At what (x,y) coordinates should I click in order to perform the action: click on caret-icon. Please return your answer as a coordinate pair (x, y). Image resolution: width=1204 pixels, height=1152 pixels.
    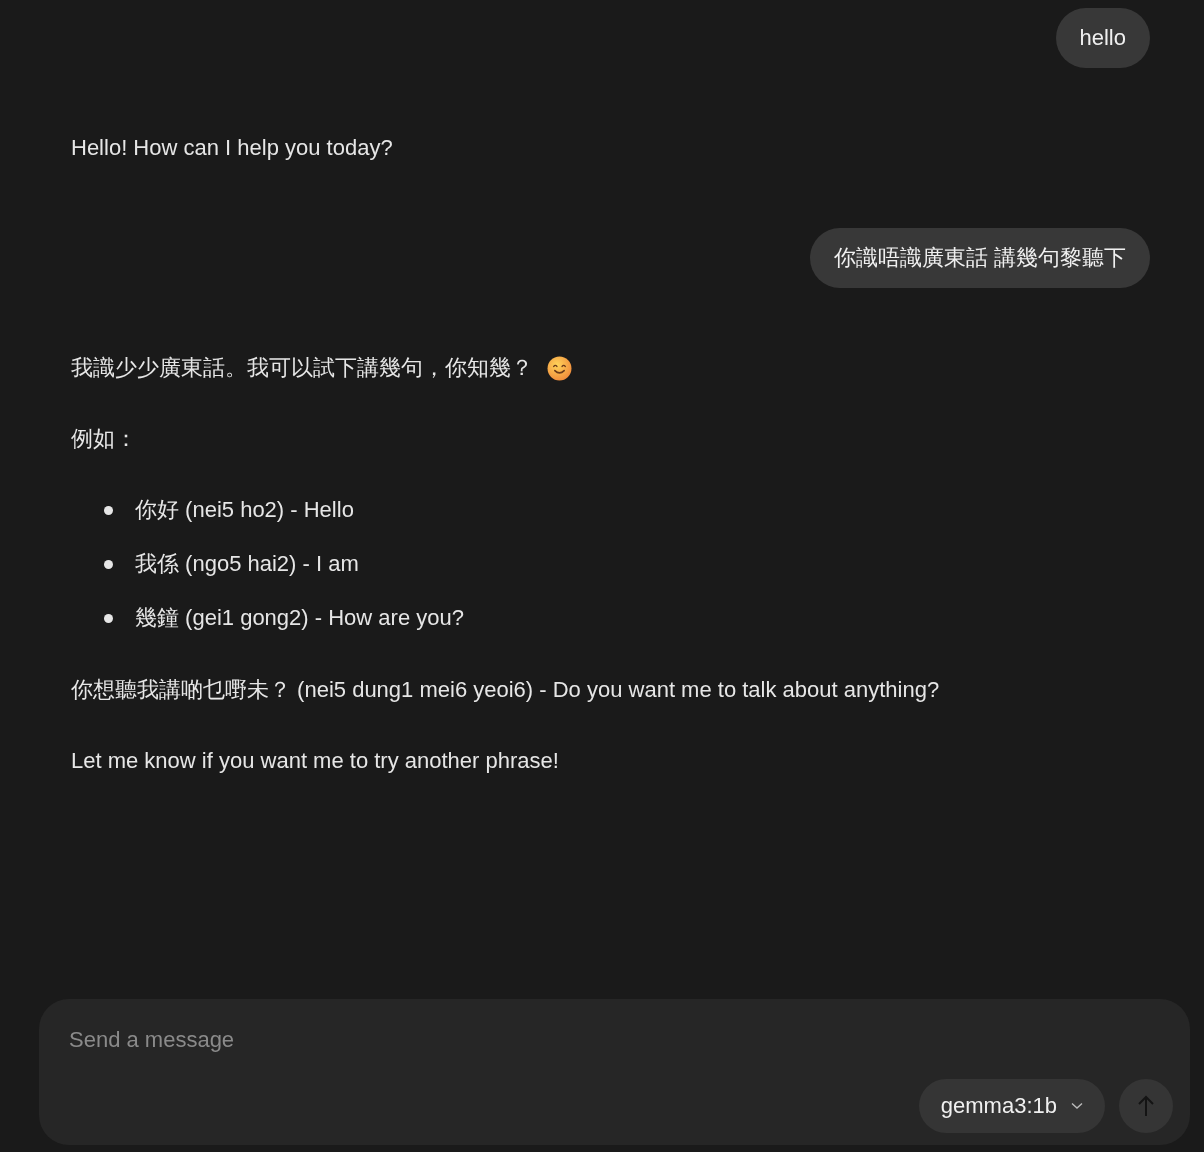
    Looking at the image, I should click on (1077, 1106).